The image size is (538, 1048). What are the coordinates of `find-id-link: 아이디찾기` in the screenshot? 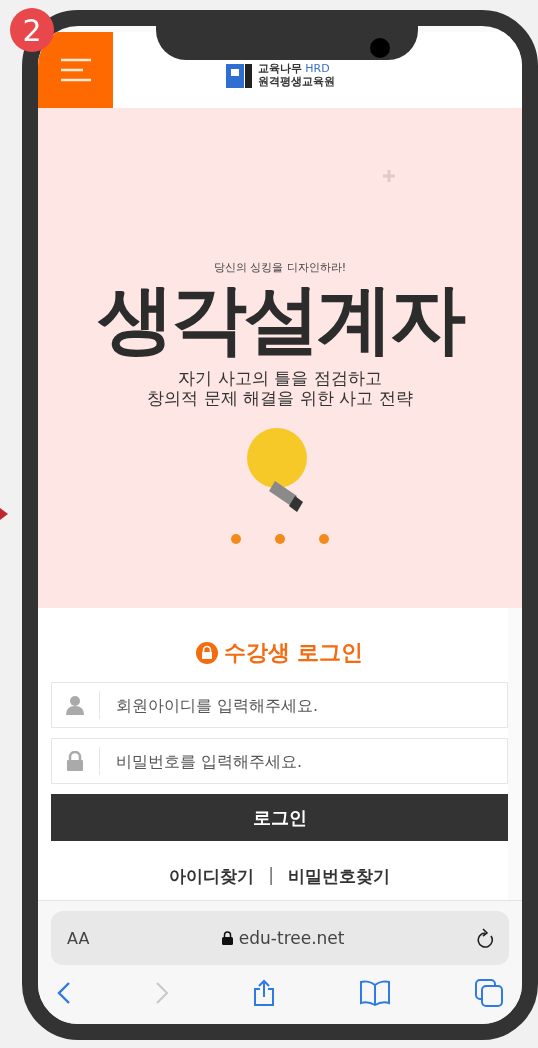 It's located at (212, 876).